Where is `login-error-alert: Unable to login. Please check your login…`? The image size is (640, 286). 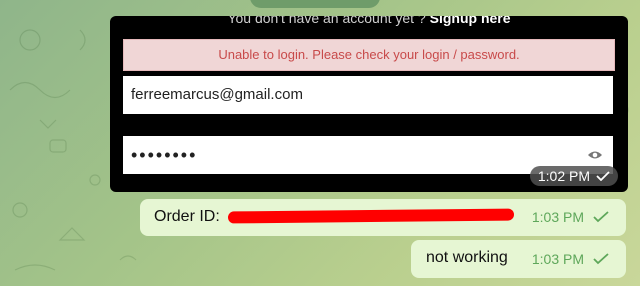
login-error-alert: Unable to login. Please check your login… is located at coordinates (369, 55).